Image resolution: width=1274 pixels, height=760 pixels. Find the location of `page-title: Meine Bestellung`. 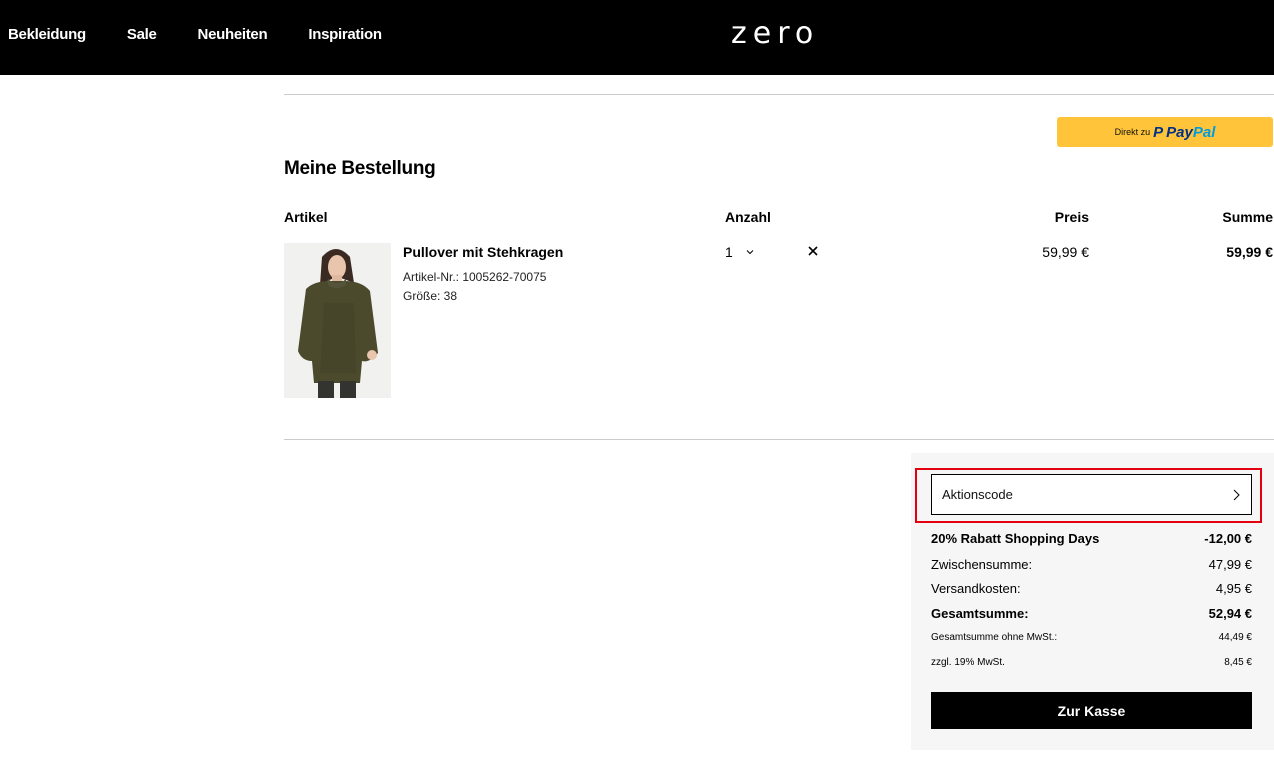

page-title: Meine Bestellung is located at coordinates (360, 168).